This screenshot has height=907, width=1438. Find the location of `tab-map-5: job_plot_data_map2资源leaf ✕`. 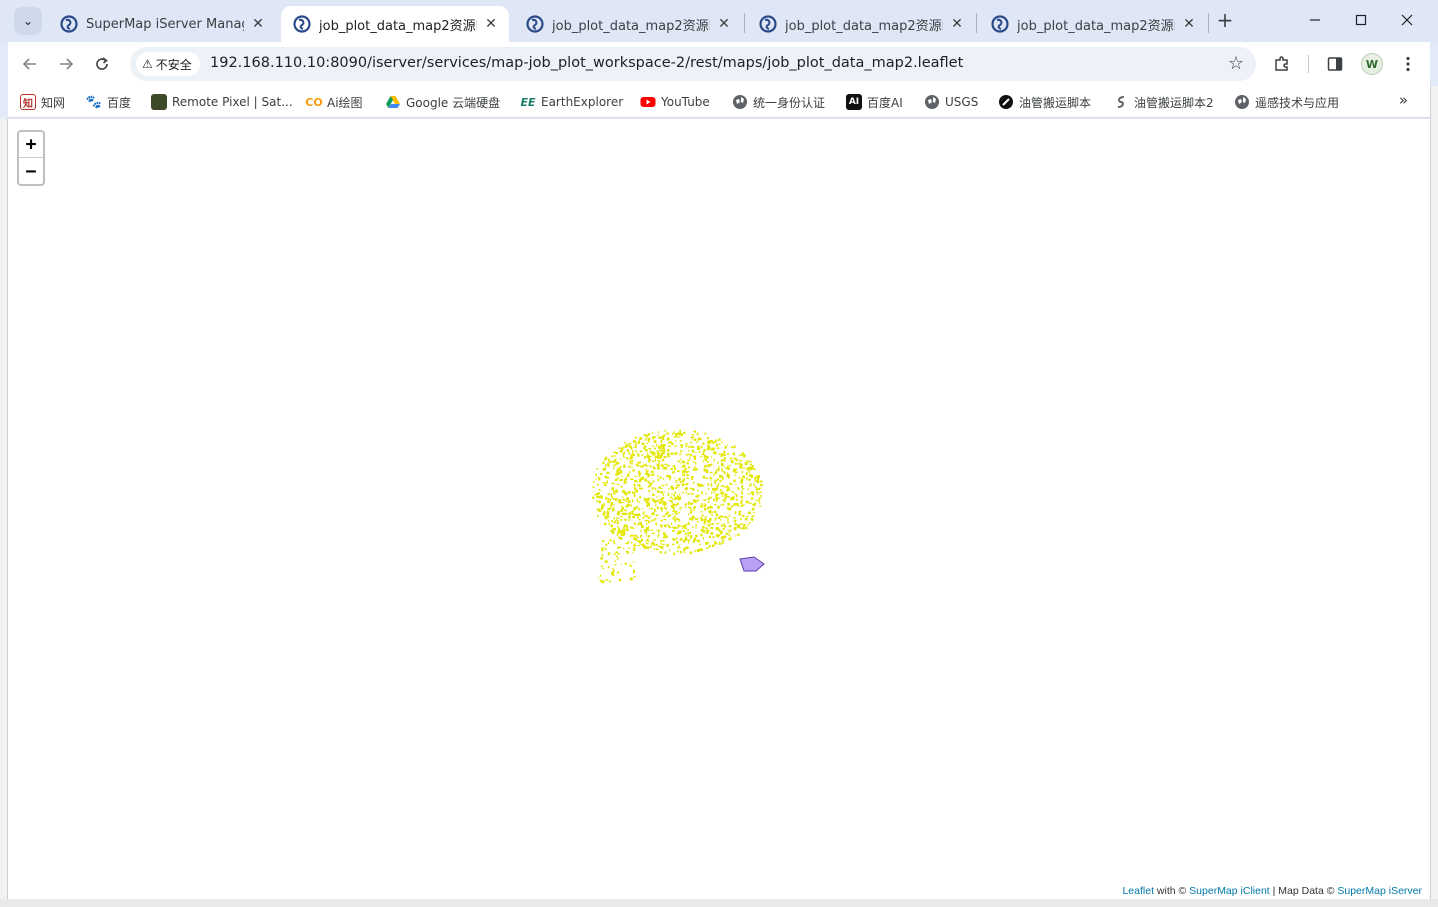

tab-map-5: job_plot_data_map2资源leaf ✕ is located at coordinates (1093, 24).